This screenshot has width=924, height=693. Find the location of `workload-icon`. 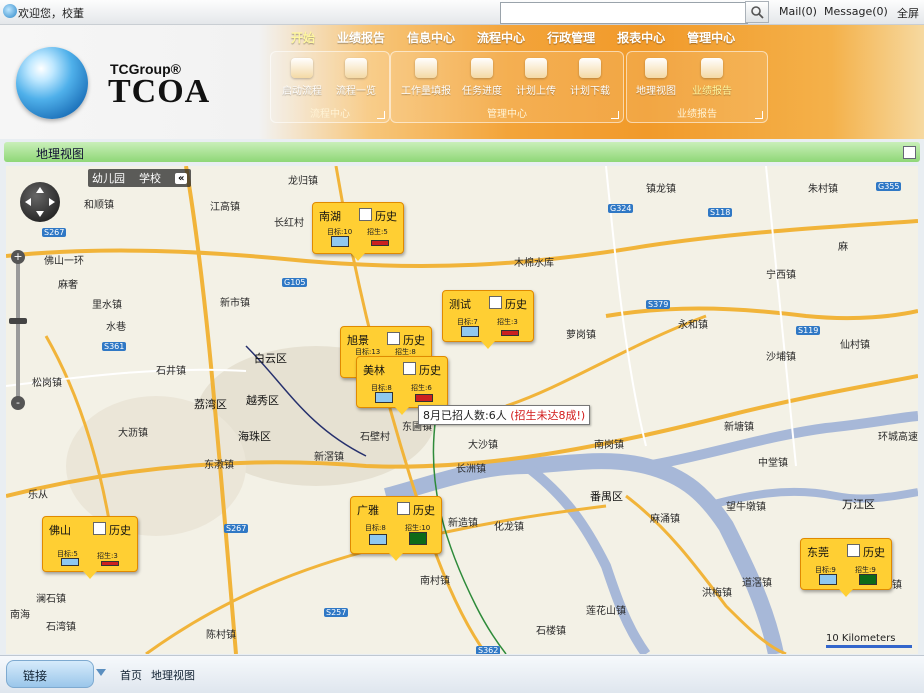

workload-icon is located at coordinates (426, 68).